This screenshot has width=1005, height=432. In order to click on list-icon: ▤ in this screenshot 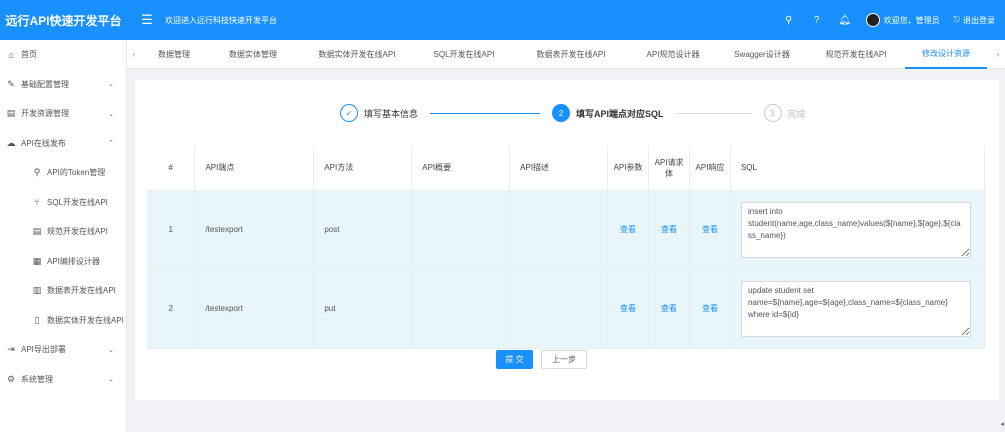, I will do `click(37, 231)`.